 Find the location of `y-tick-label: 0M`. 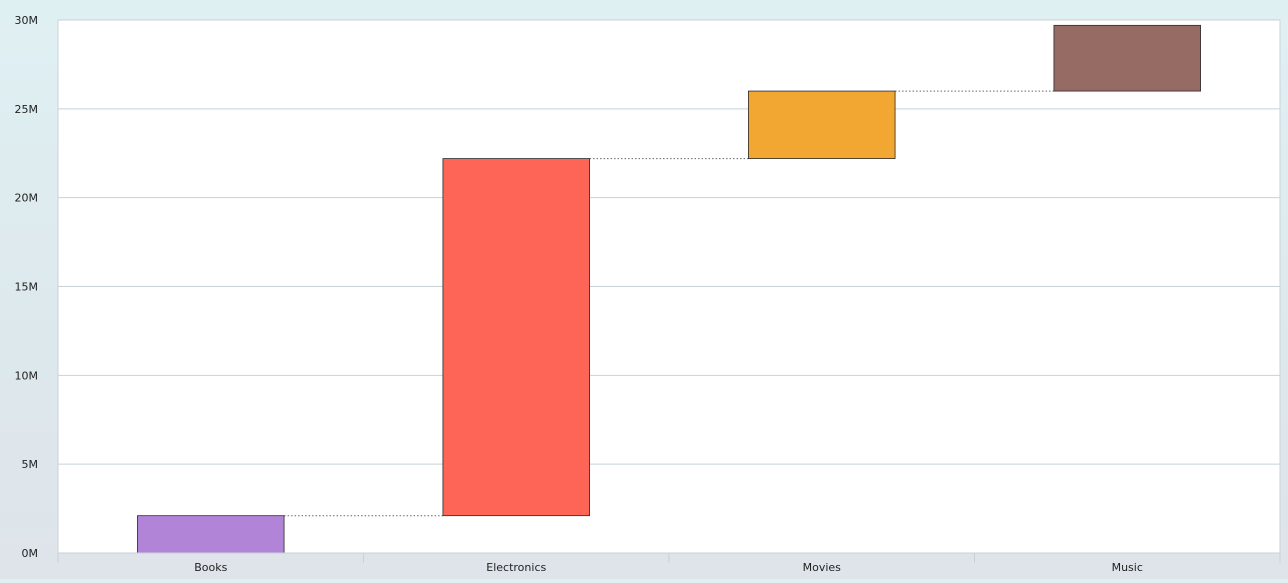

y-tick-label: 0M is located at coordinates (30, 553).